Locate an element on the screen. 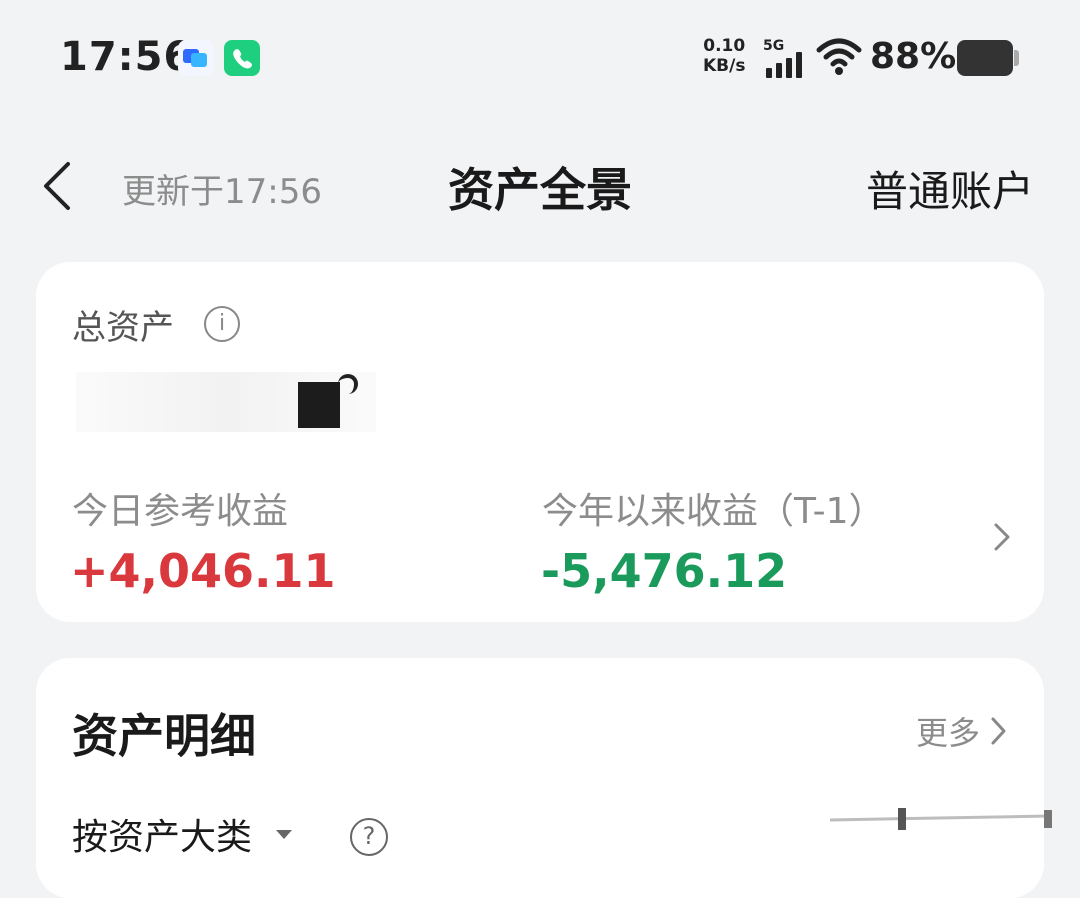 The image size is (1080, 898). network-speed-unit: KB/s is located at coordinates (724, 66).